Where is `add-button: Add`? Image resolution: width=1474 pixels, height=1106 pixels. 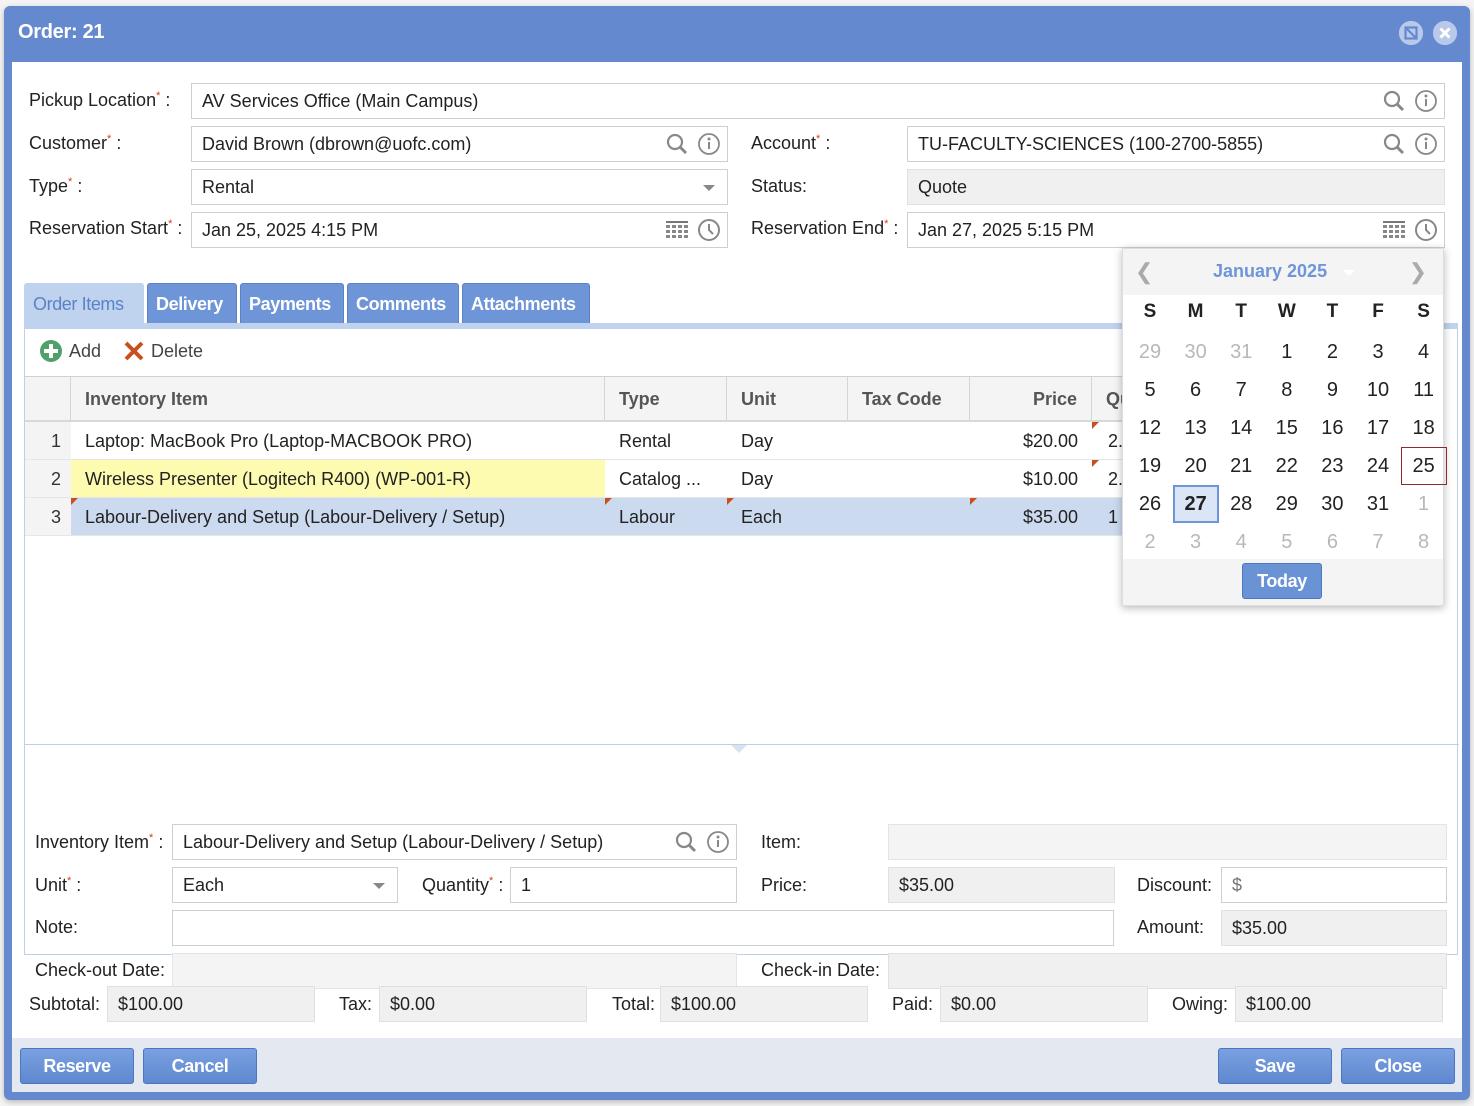 add-button: Add is located at coordinates (70, 351).